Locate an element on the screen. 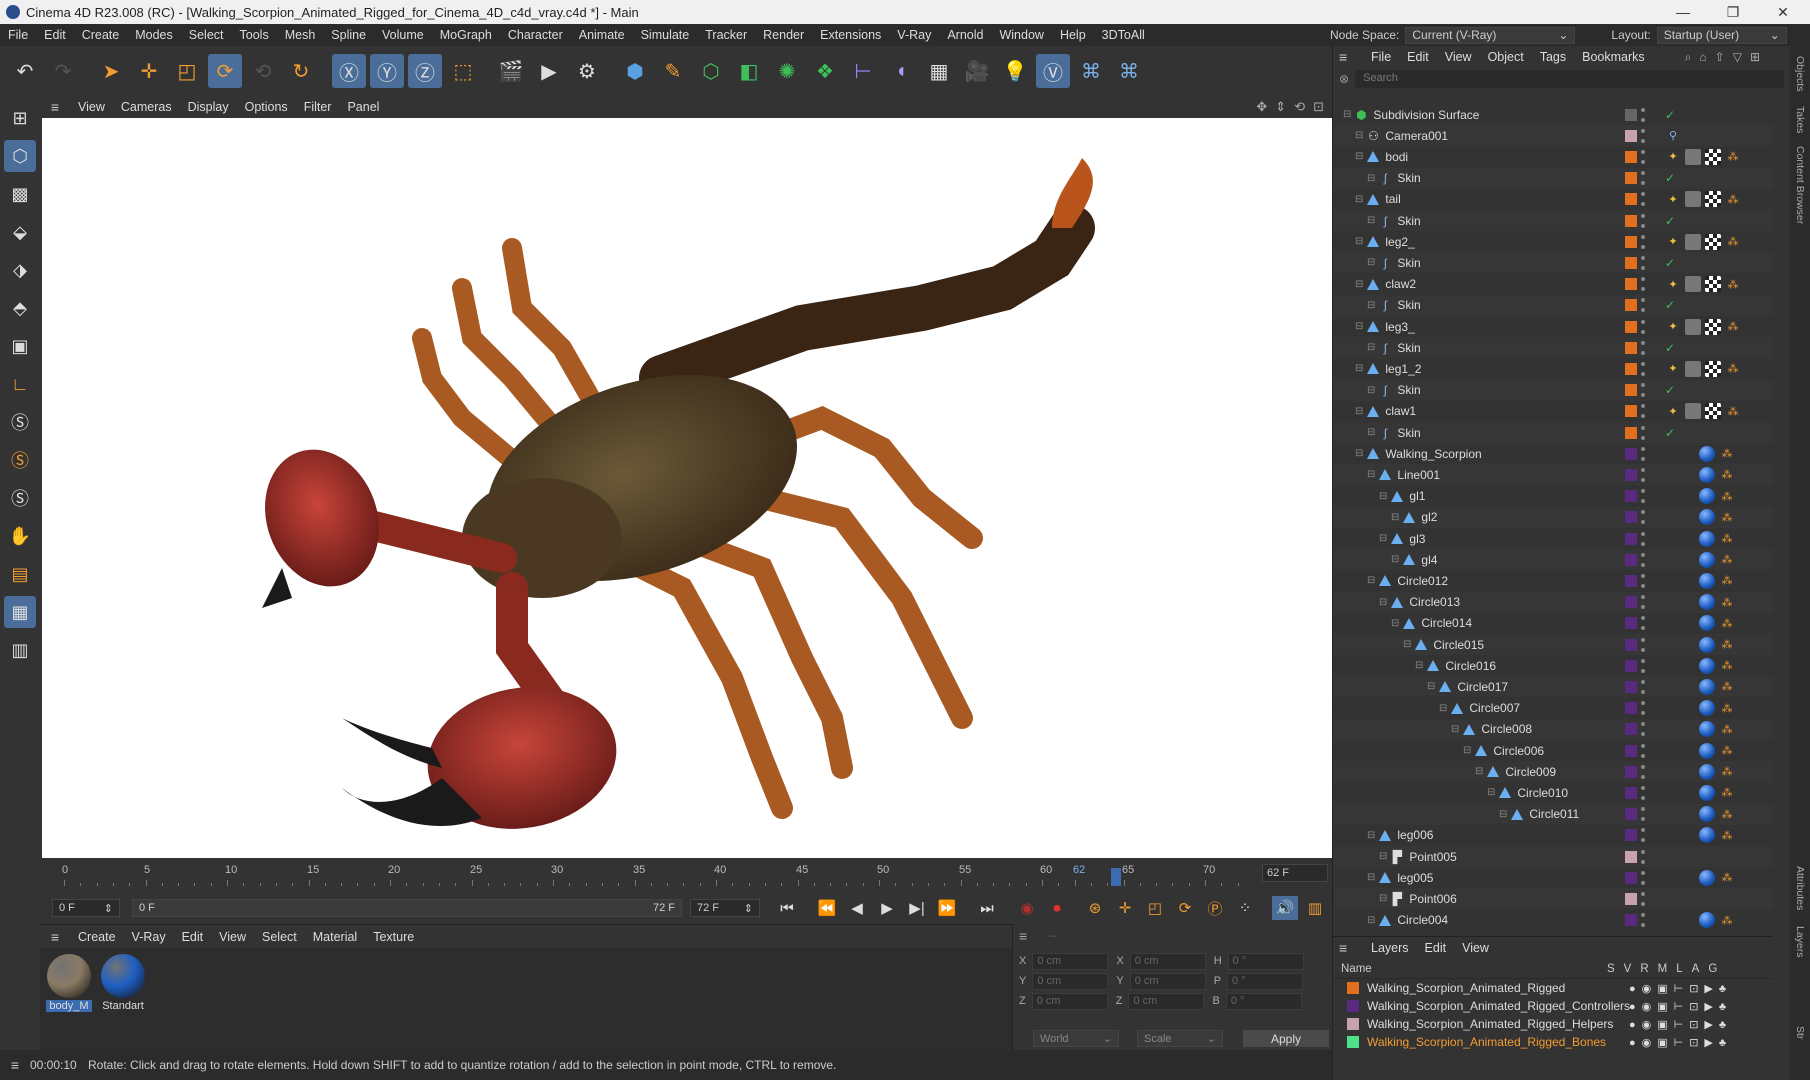 The image size is (1810, 1080). menu-file: File is located at coordinates (18, 35).